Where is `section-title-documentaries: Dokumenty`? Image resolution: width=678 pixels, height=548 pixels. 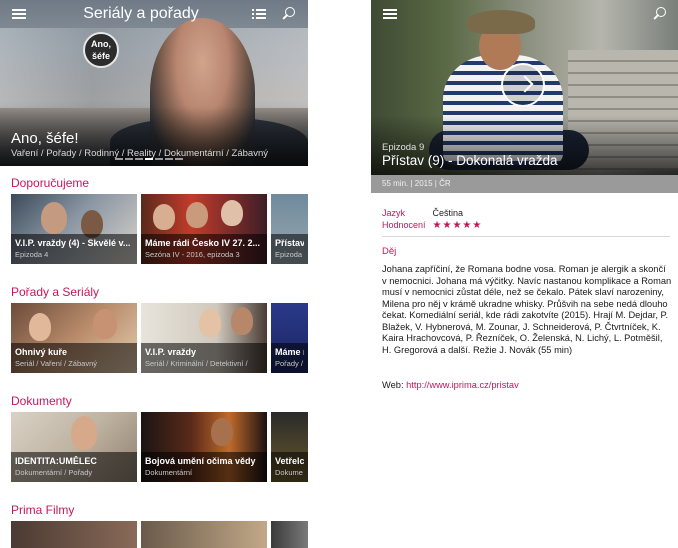 section-title-documentaries: Dokumenty is located at coordinates (41, 401).